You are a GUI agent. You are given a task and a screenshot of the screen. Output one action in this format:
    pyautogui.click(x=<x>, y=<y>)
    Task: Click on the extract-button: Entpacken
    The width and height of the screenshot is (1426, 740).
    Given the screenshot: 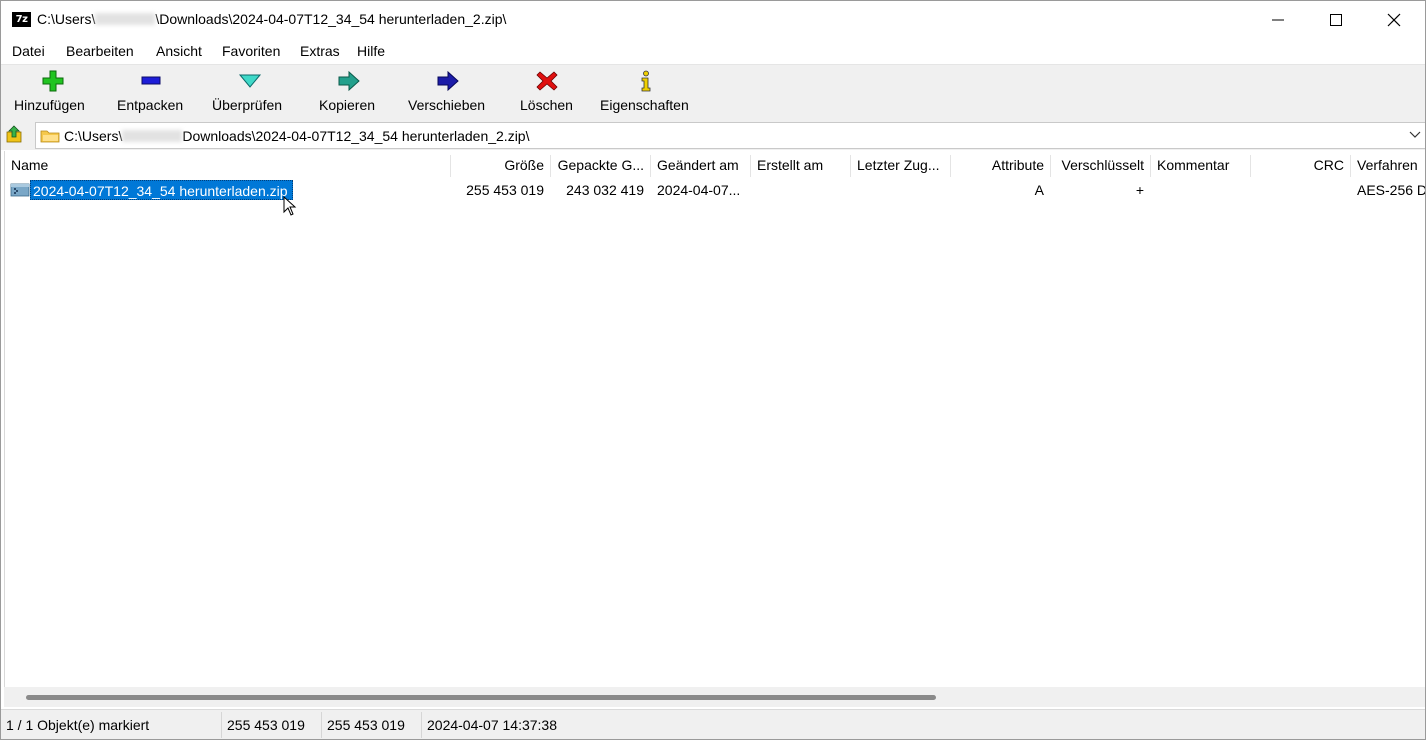 What is the action you would take?
    pyautogui.click(x=153, y=93)
    